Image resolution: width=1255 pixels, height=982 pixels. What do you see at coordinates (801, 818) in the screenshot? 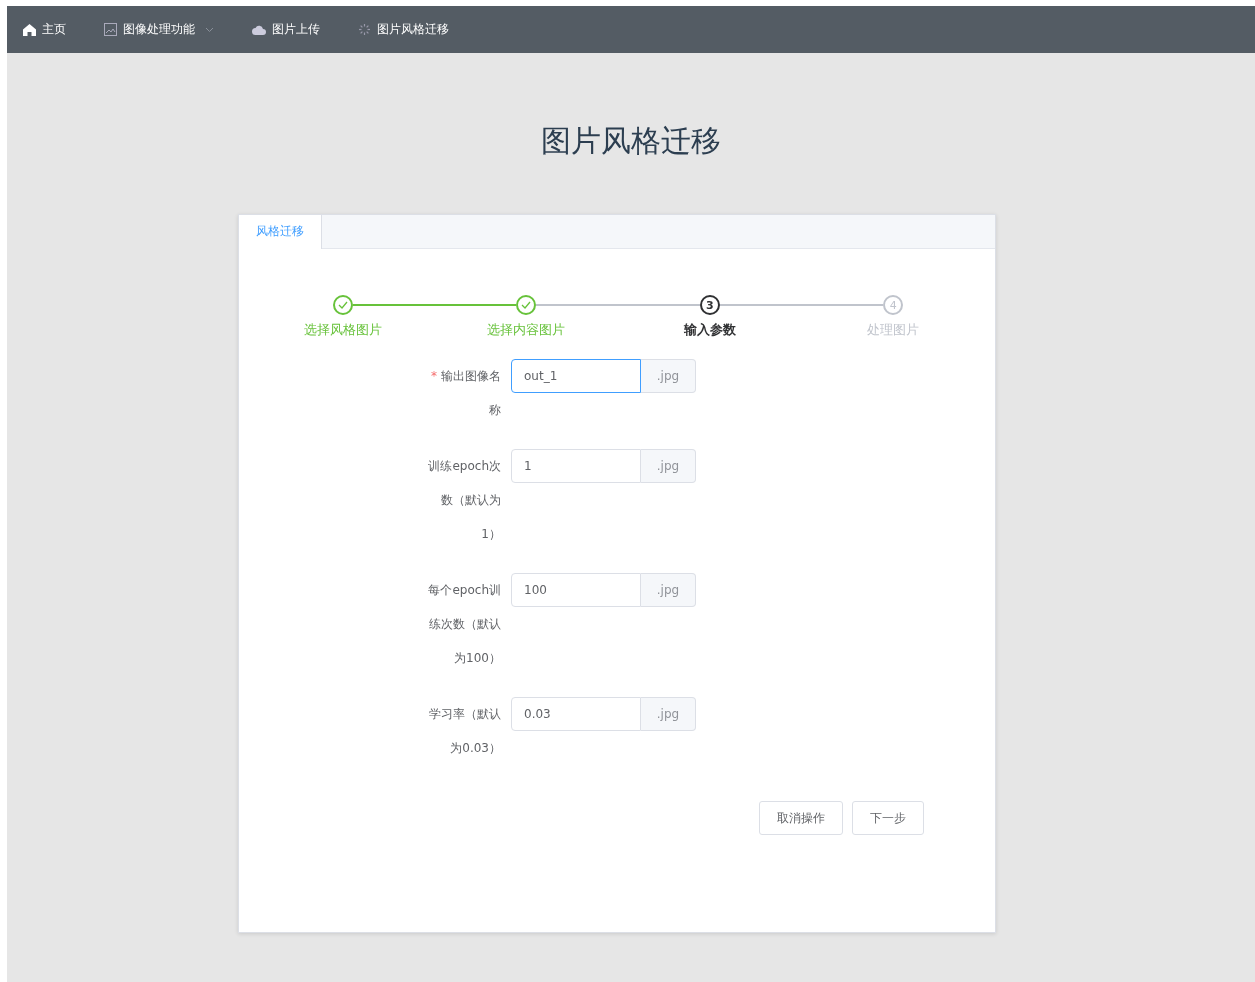
I see `cancel-button: 取消操作` at bounding box center [801, 818].